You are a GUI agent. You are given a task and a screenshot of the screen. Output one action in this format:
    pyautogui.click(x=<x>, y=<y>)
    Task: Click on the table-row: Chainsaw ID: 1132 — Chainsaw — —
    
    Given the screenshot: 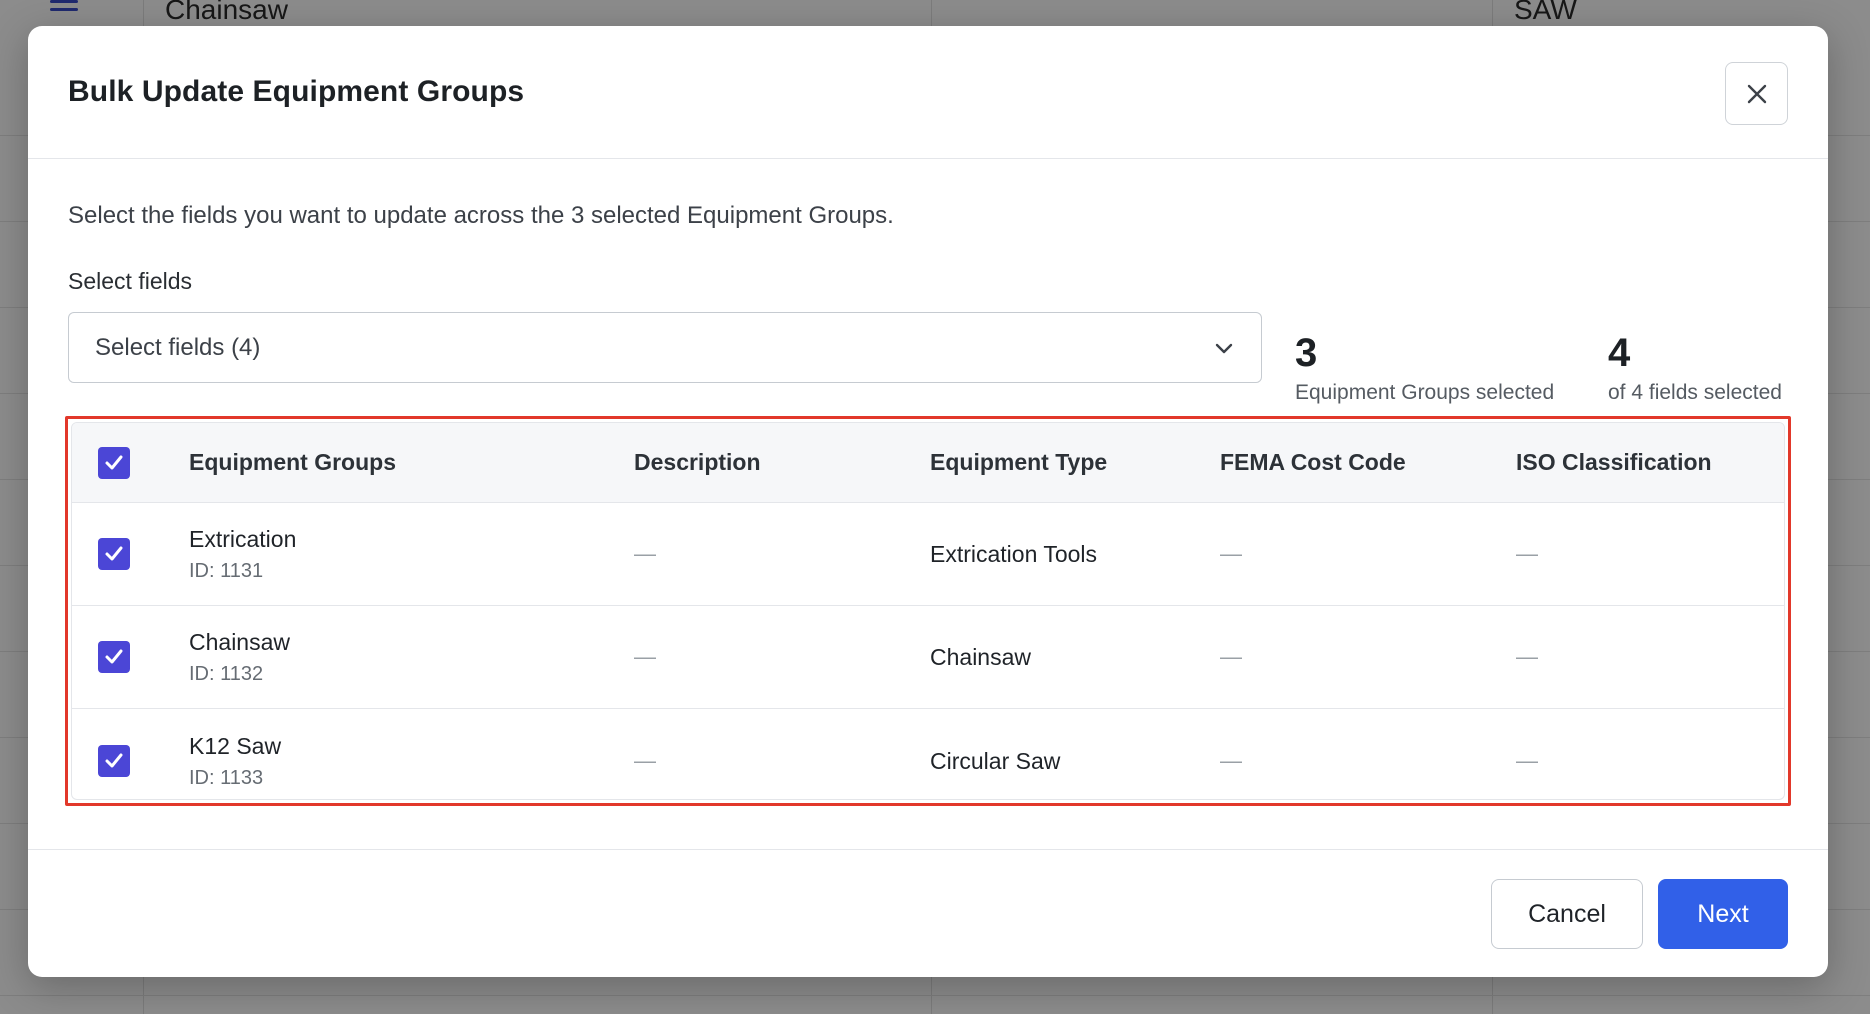 What is the action you would take?
    pyautogui.click(x=928, y=657)
    